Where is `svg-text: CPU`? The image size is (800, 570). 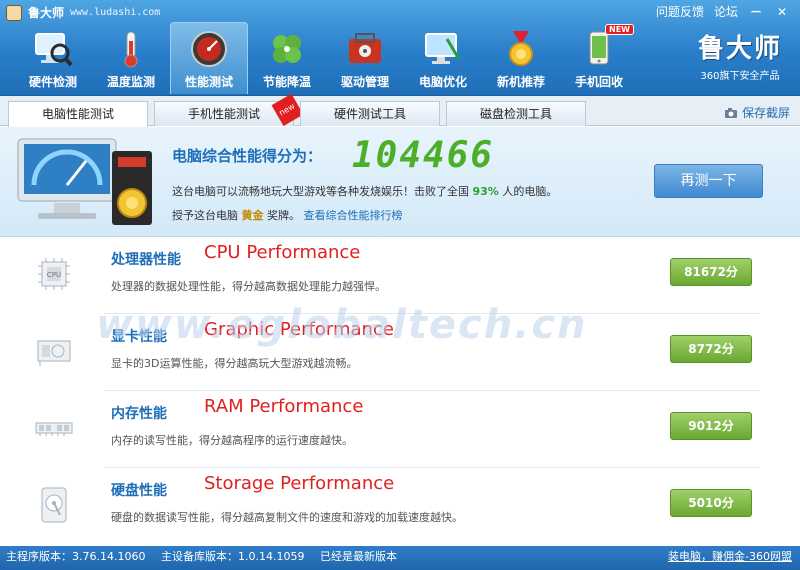 svg-text: CPU is located at coordinates (54, 275).